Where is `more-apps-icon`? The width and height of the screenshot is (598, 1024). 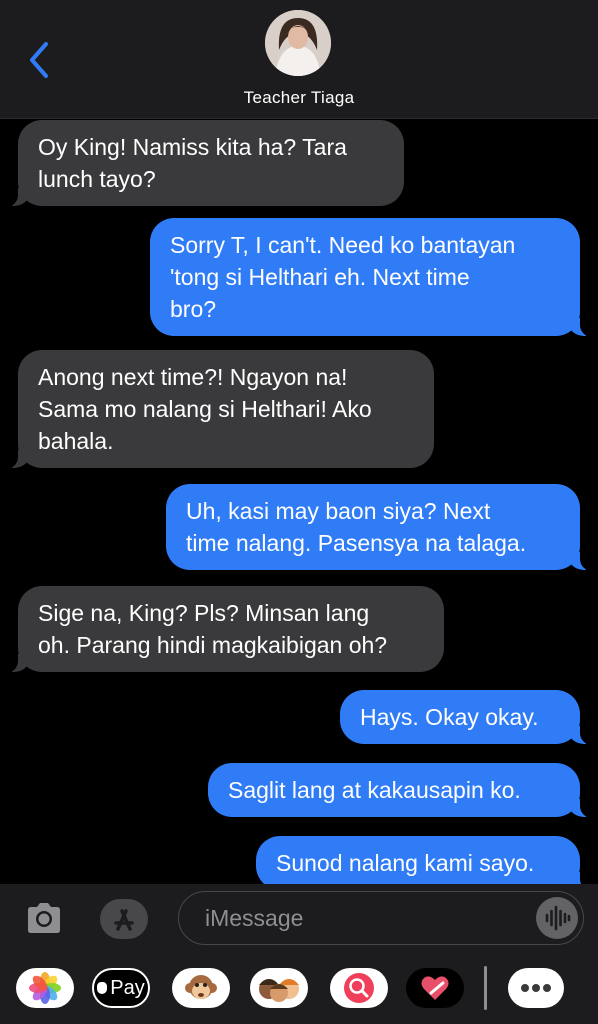 more-apps-icon is located at coordinates (536, 988).